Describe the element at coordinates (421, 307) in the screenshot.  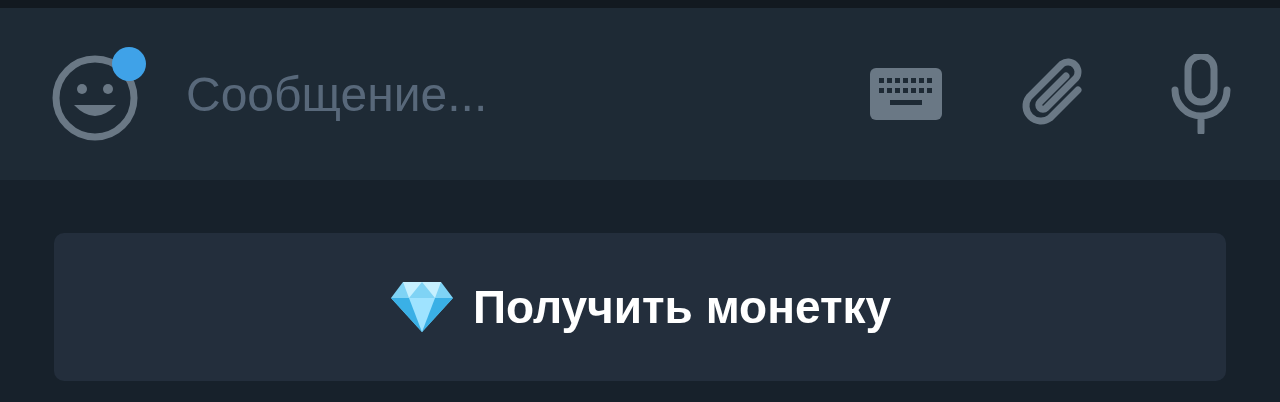
I see `diamond-icon` at that location.